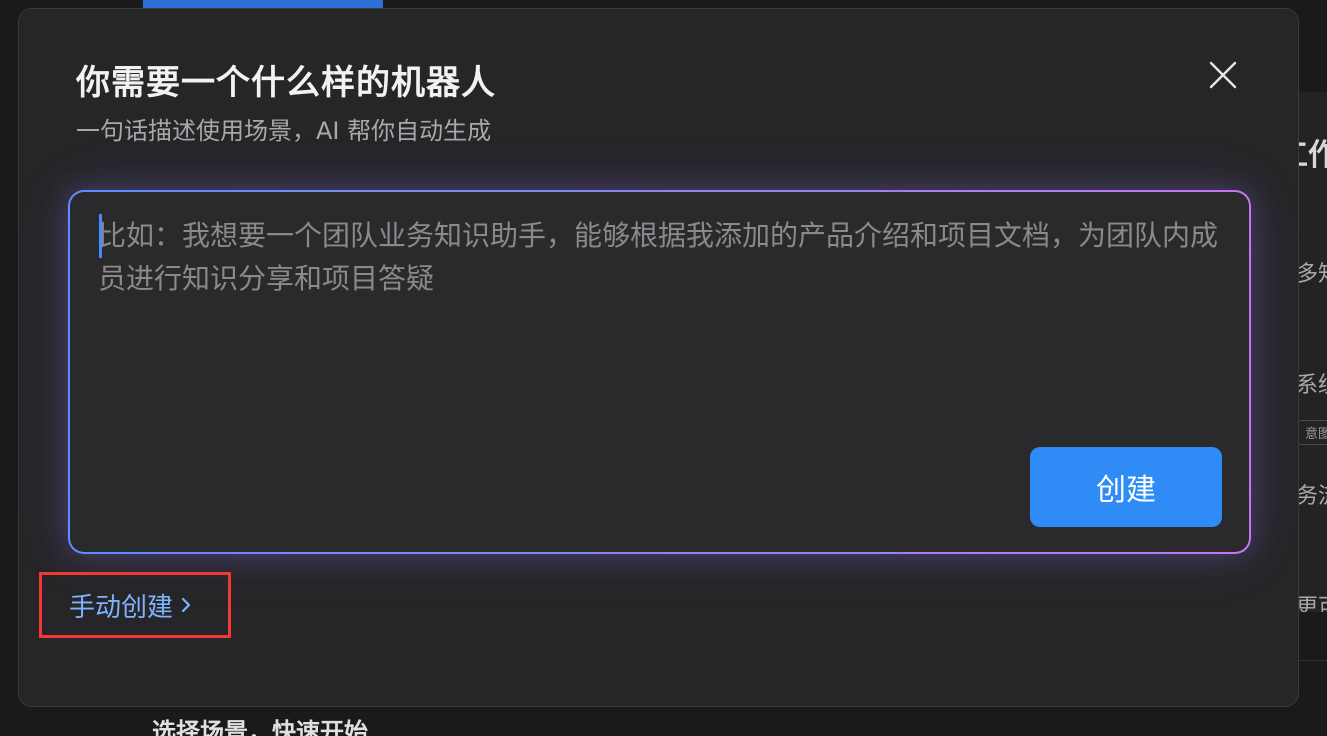 The width and height of the screenshot is (1327, 736). What do you see at coordinates (100, 236) in the screenshot?
I see `text-caret` at bounding box center [100, 236].